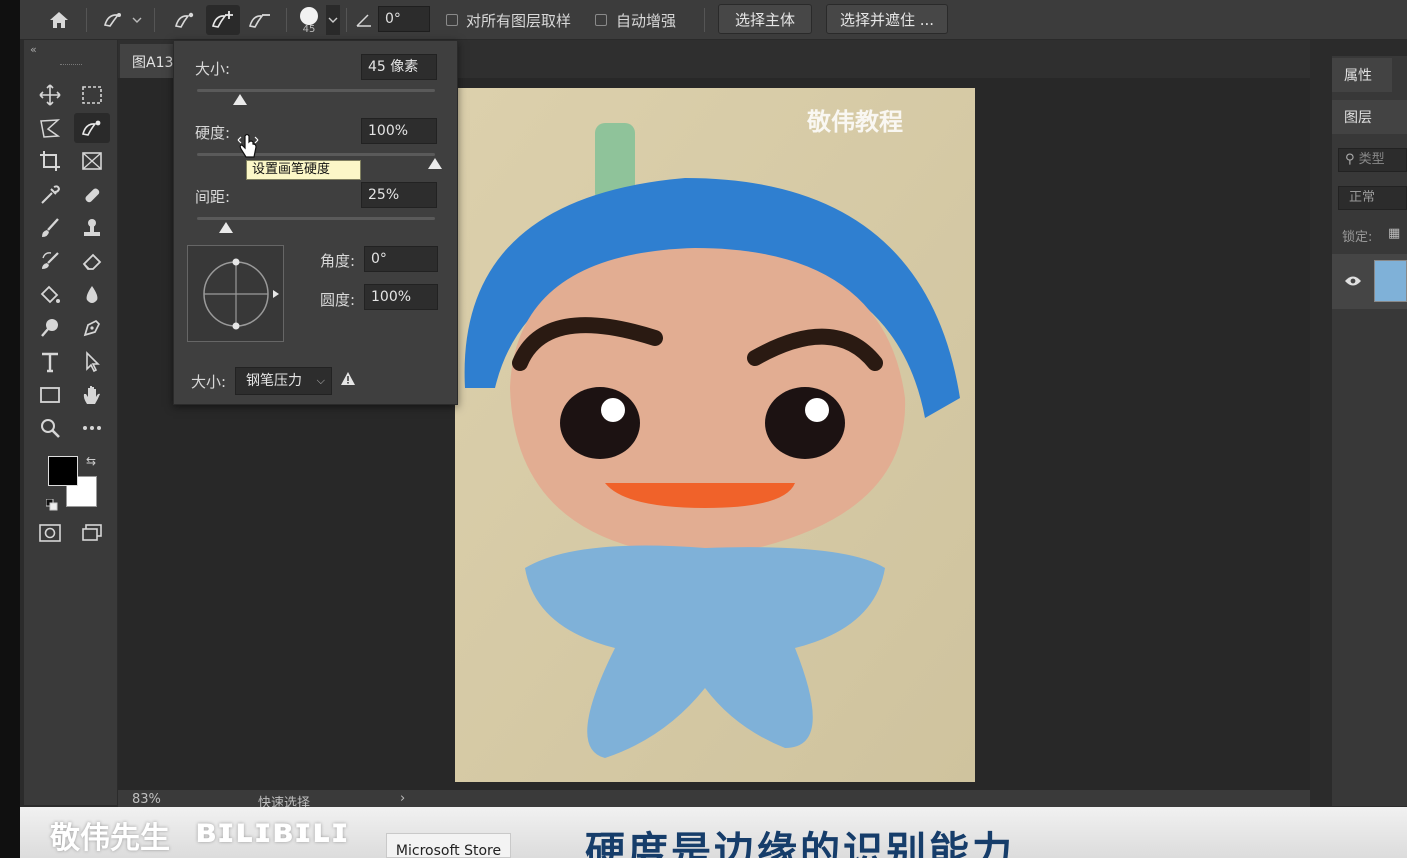 This screenshot has height=858, width=1407. Describe the element at coordinates (1372, 160) in the screenshot. I see `layer-filter-input: ⚲ 类型` at that location.